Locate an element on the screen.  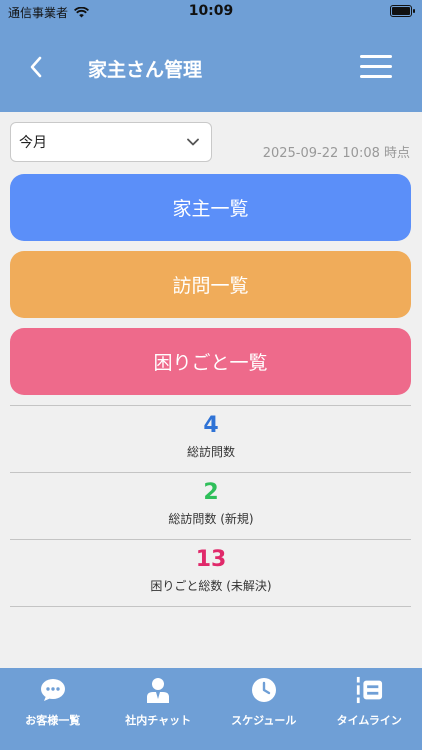
issue-list-label: 困りごと一覧 is located at coordinates (210, 363).